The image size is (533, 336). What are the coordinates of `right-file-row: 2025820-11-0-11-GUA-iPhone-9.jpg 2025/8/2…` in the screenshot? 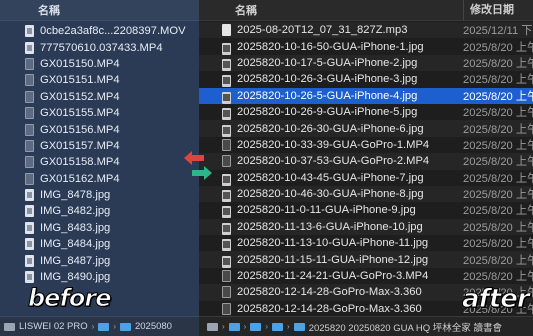 It's located at (366, 210).